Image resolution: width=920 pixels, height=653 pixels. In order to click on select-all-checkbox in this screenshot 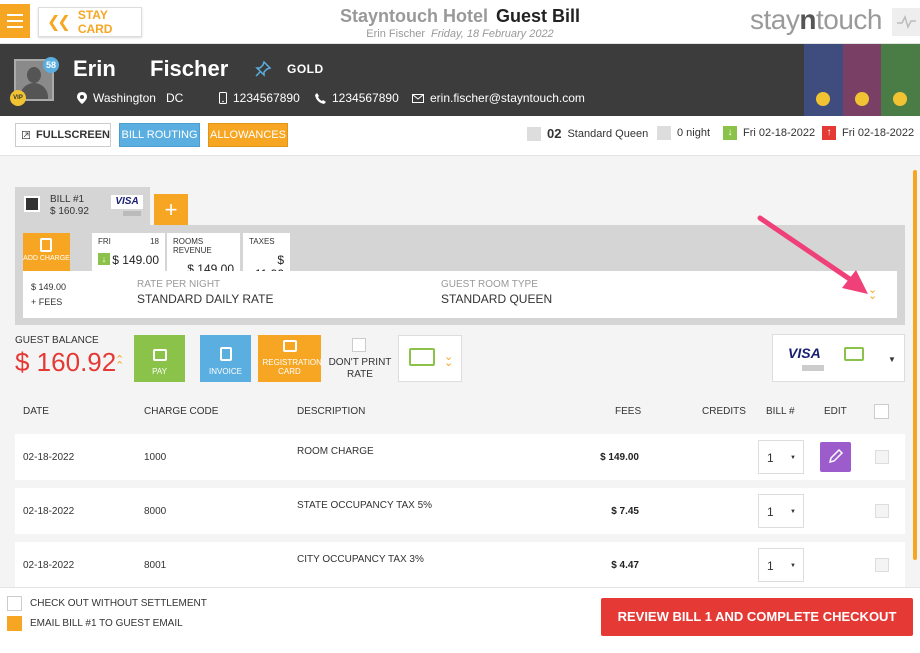, I will do `click(881, 411)`.